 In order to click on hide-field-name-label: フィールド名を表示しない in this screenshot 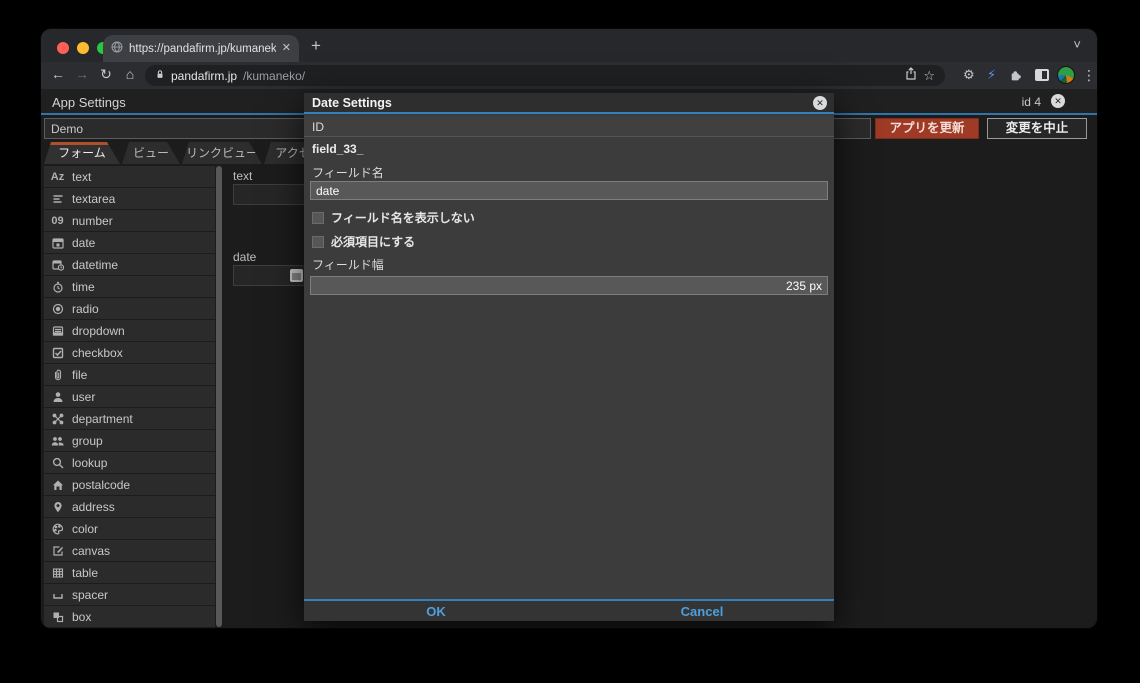, I will do `click(403, 218)`.